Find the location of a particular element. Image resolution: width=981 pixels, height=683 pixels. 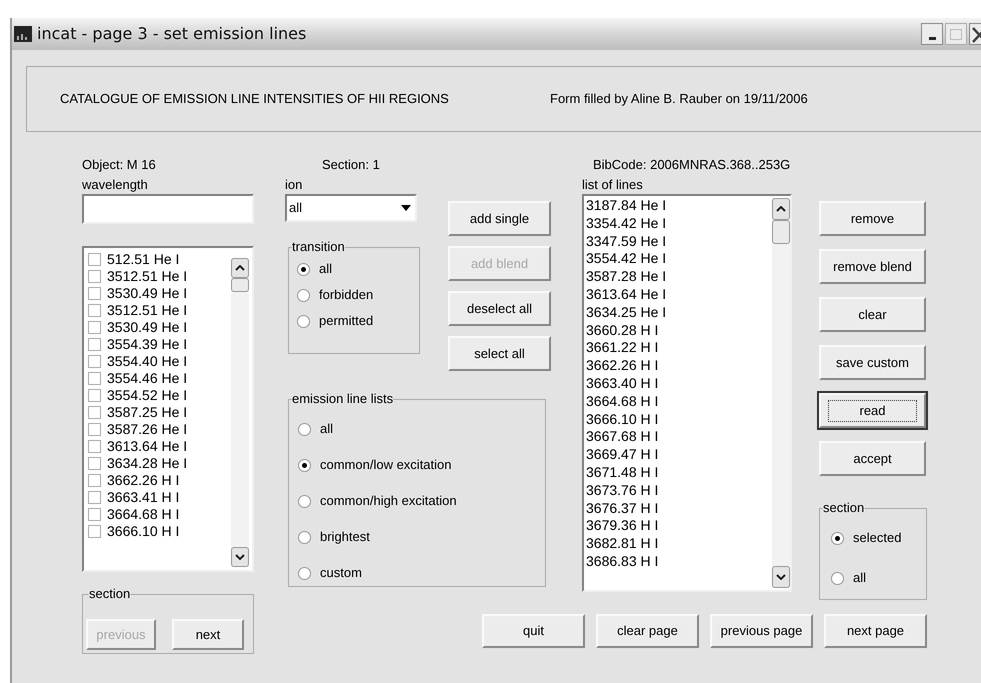

radio-option: custom is located at coordinates (421, 573).